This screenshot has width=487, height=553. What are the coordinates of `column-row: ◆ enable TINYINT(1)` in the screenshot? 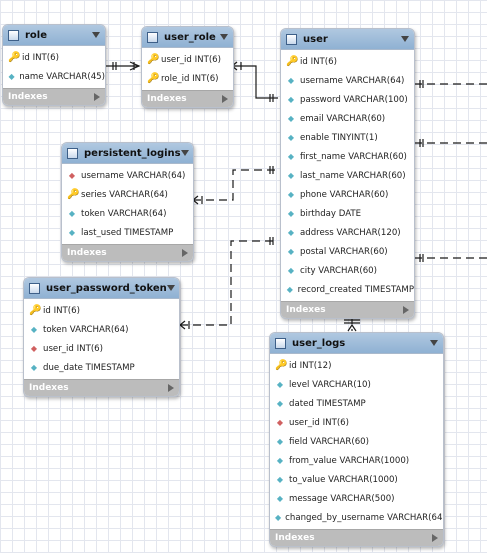 It's located at (347, 137).